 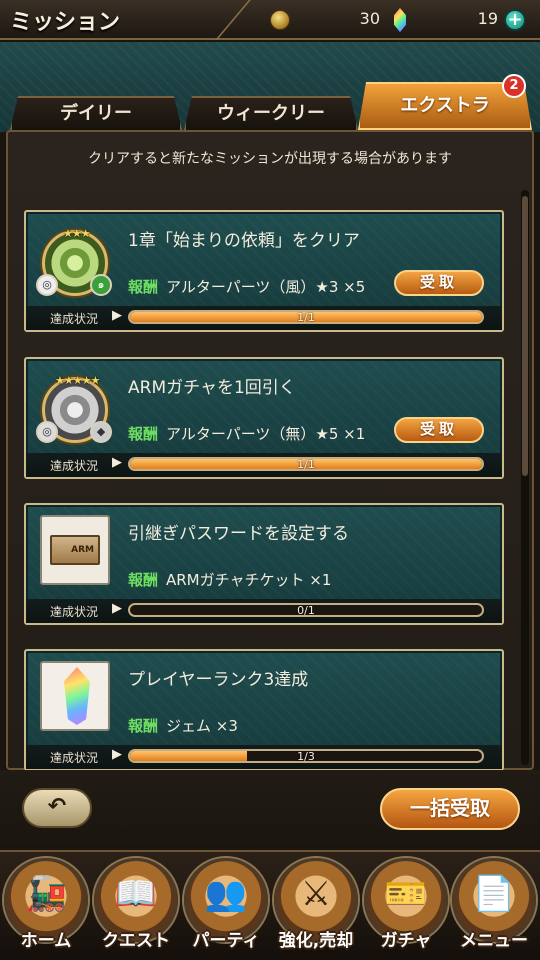 What do you see at coordinates (487, 18) in the screenshot?
I see `gem-count: 19` at bounding box center [487, 18].